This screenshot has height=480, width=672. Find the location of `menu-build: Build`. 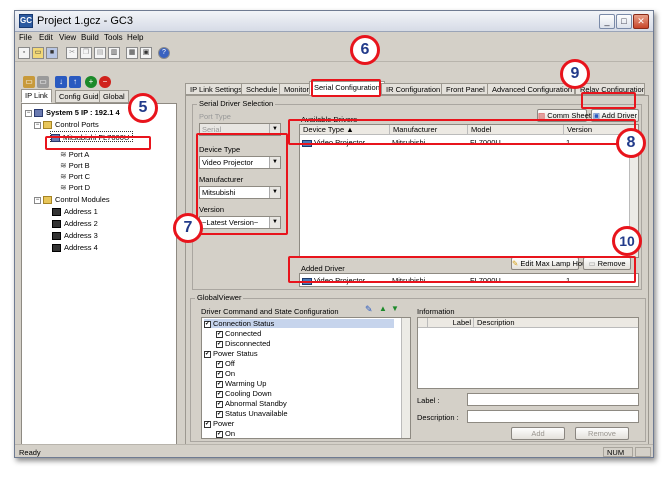

menu-build: Build is located at coordinates (90, 37).